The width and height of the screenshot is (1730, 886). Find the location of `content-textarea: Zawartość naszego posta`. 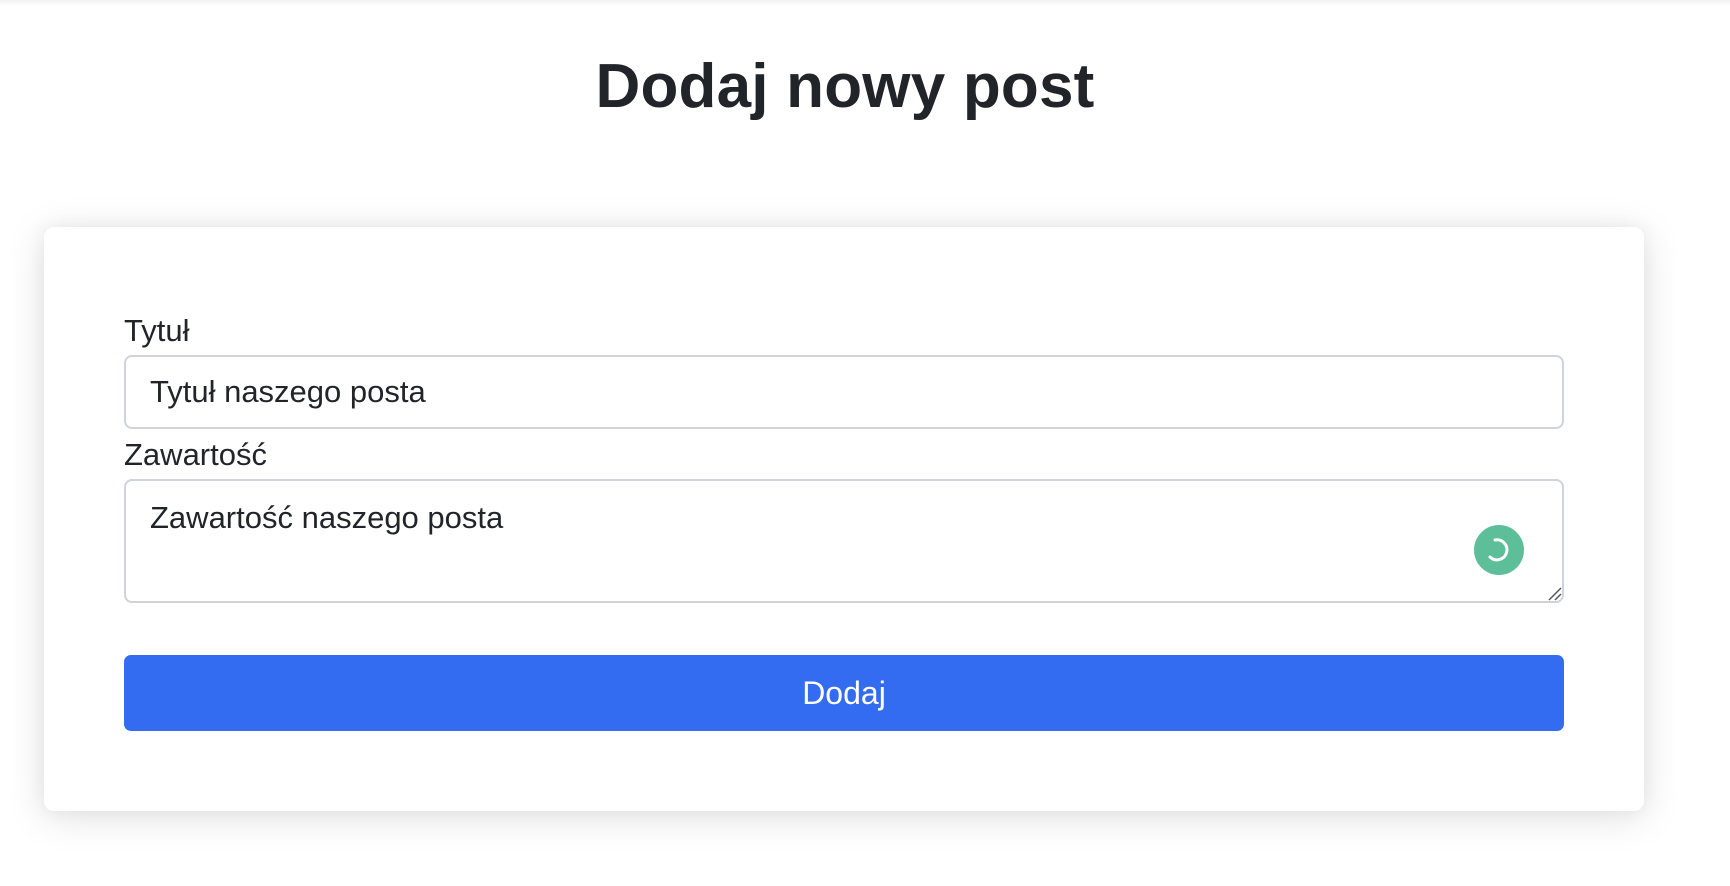

content-textarea: Zawartość naszego posta is located at coordinates (844, 541).